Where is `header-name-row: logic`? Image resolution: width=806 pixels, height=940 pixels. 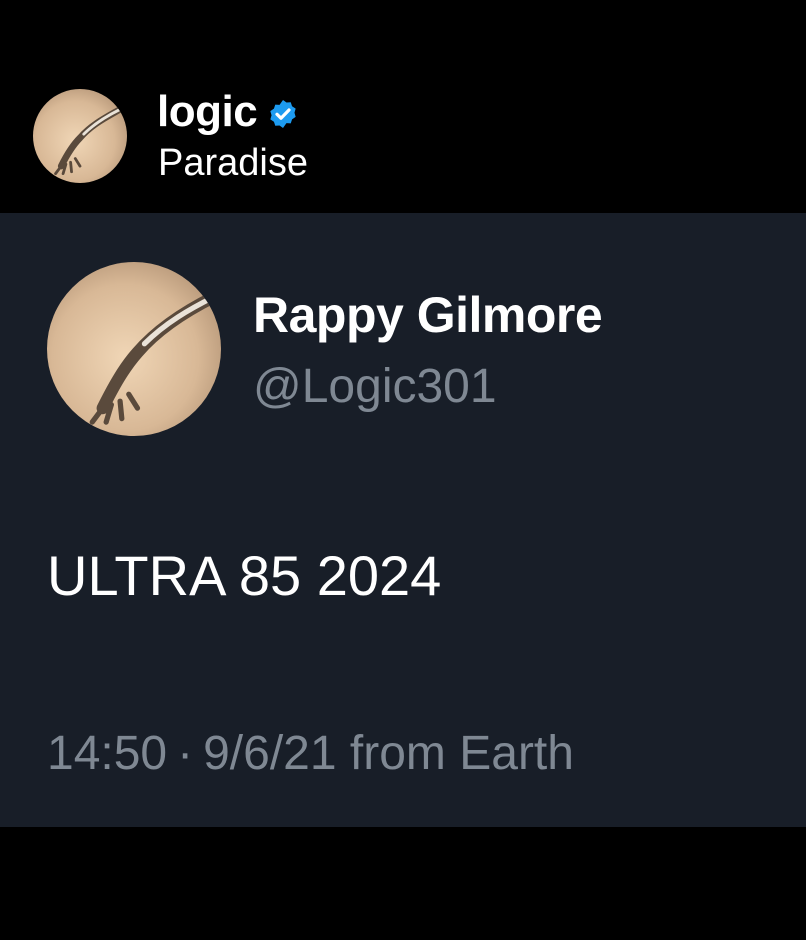
header-name-row: logic is located at coordinates (228, 112).